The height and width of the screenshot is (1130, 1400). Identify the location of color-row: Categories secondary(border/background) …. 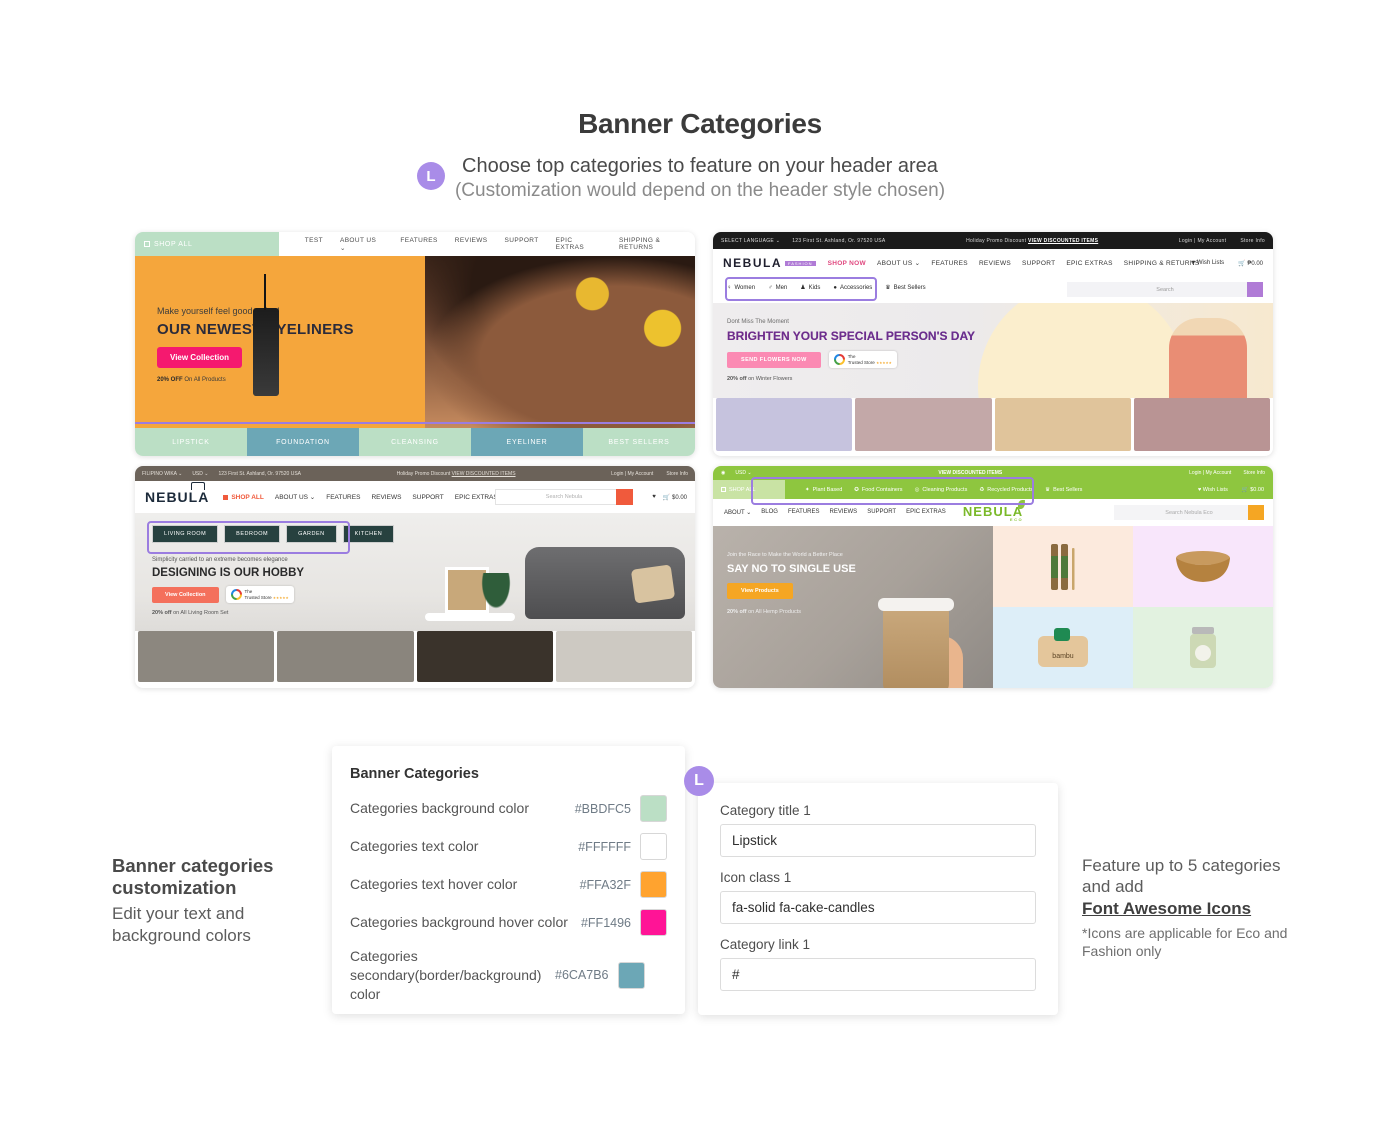
(508, 975).